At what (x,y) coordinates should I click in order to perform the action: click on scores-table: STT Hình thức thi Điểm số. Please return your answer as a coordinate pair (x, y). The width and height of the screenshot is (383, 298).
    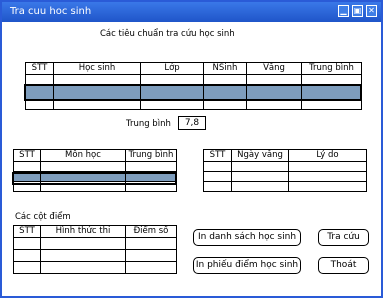
    Looking at the image, I should click on (95, 249).